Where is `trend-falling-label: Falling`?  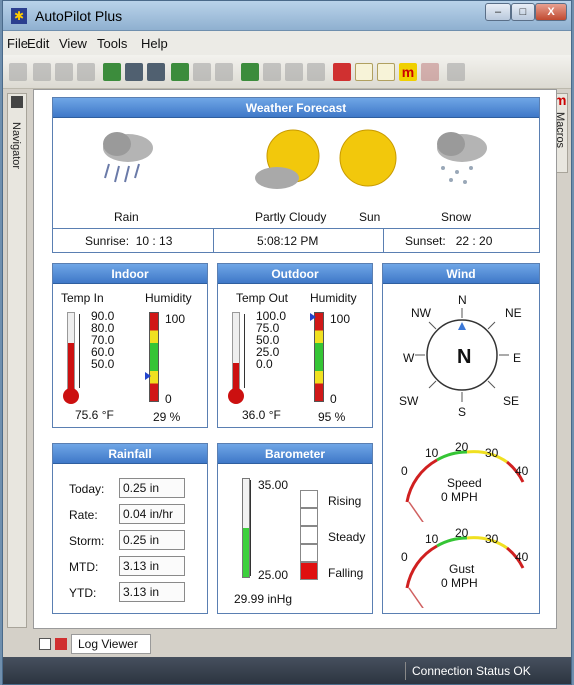 trend-falling-label: Falling is located at coordinates (346, 573).